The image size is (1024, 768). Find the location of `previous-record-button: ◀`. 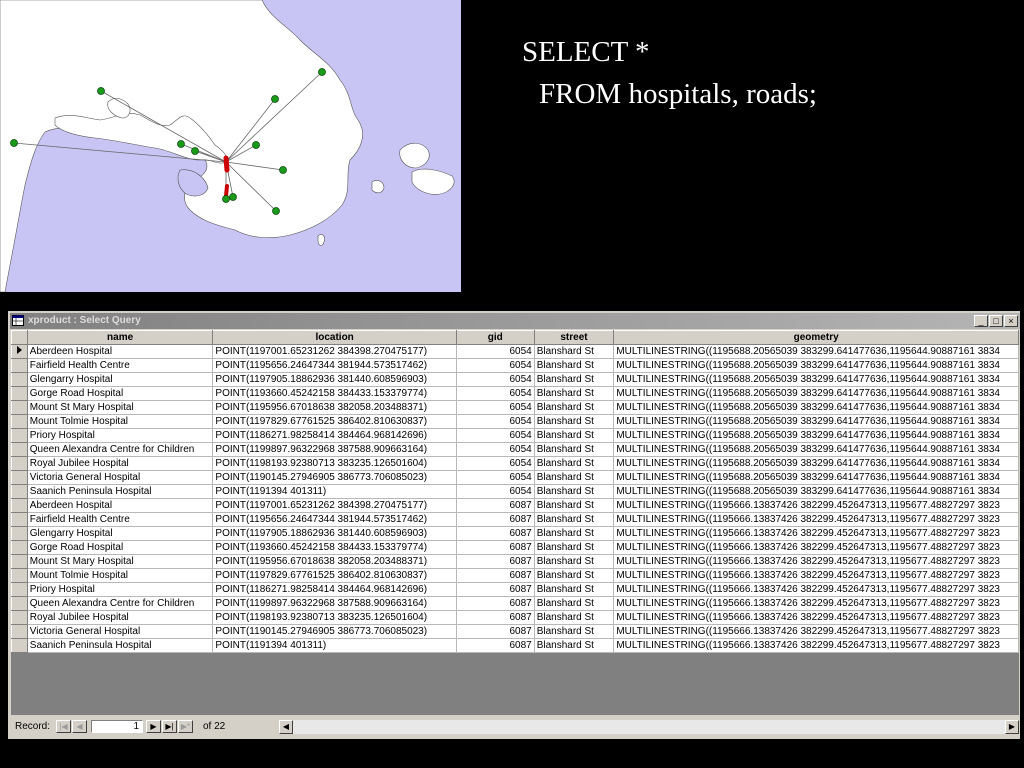

previous-record-button: ◀ is located at coordinates (79, 726).